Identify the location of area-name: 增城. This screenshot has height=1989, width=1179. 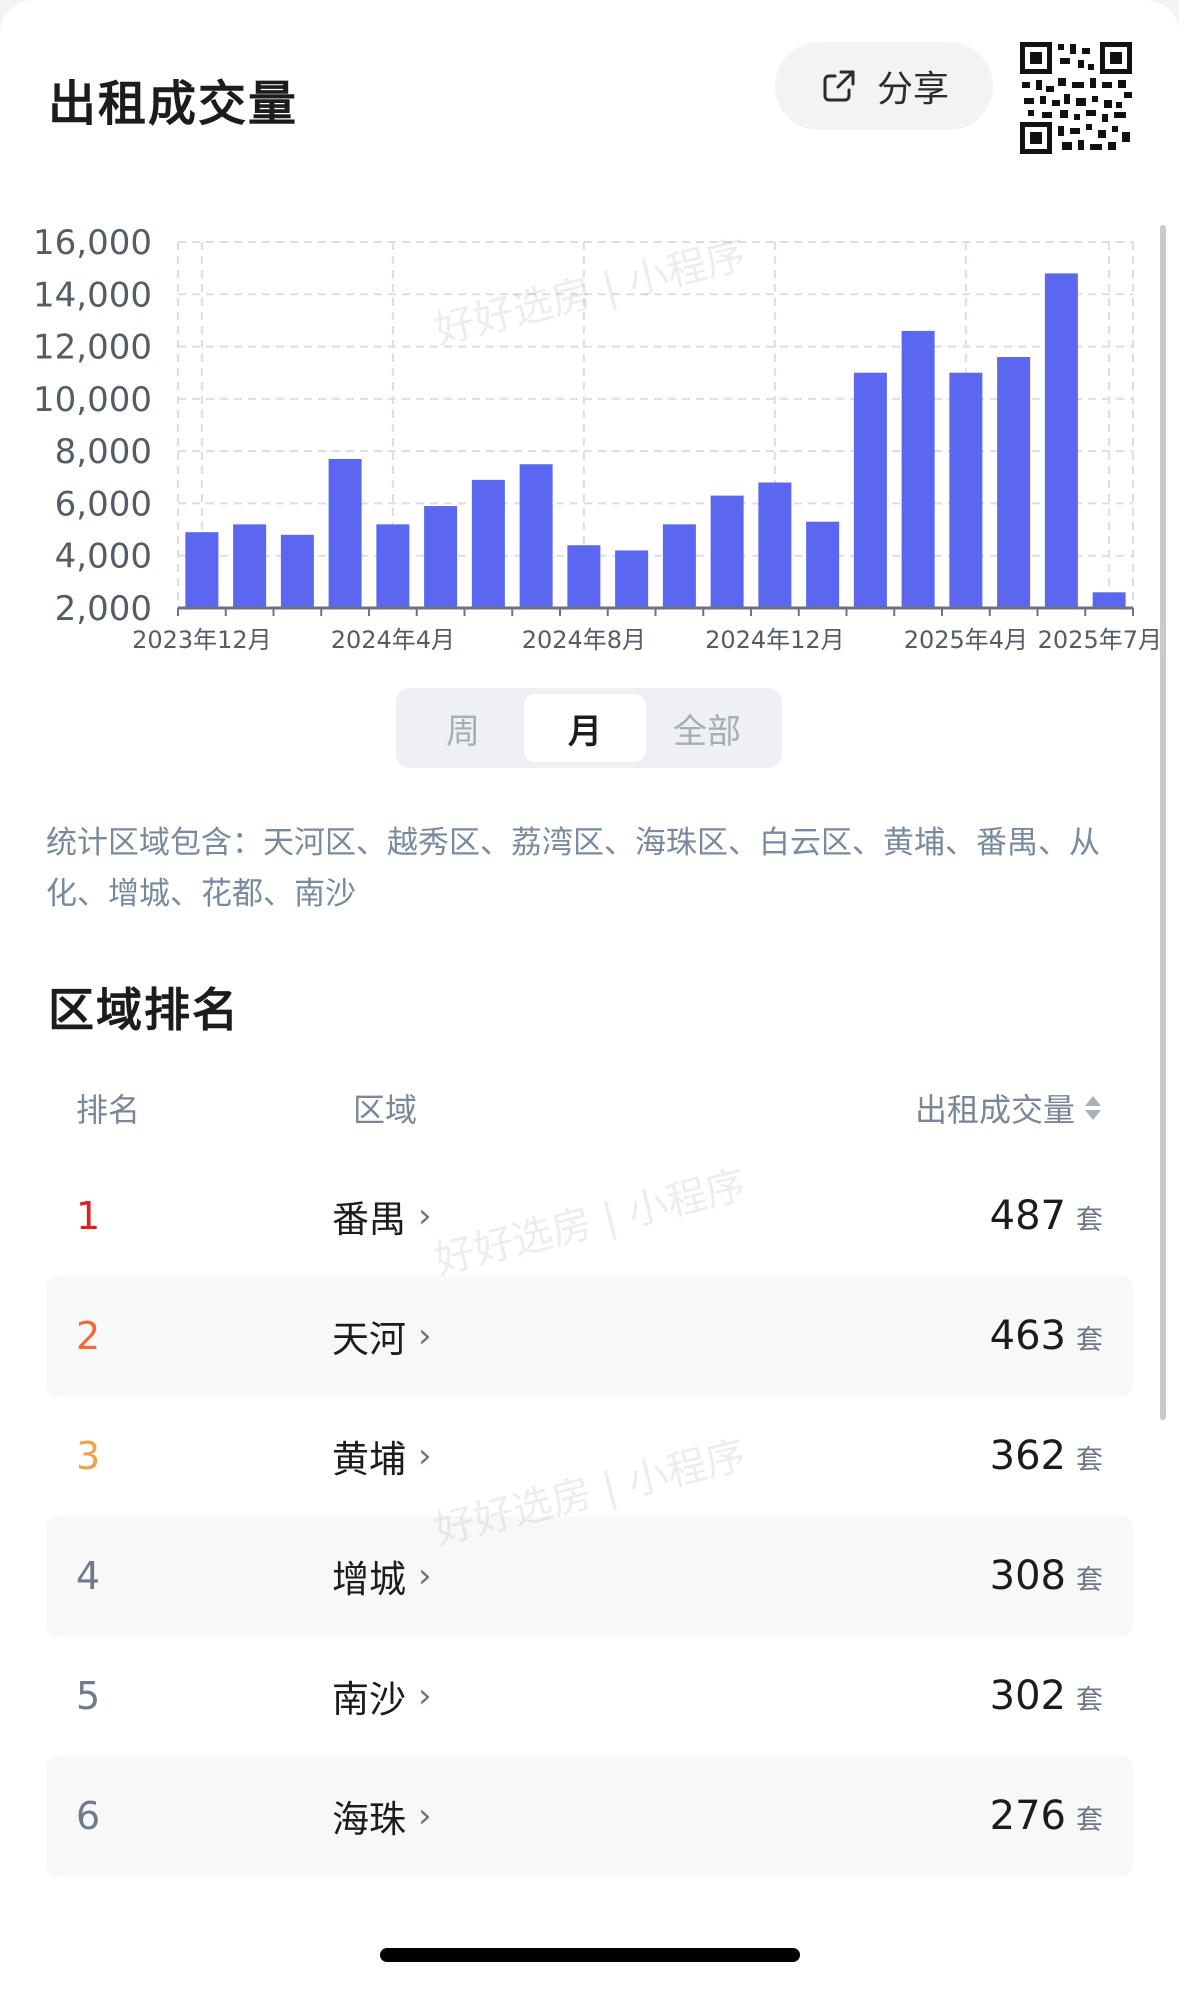
(369, 1579).